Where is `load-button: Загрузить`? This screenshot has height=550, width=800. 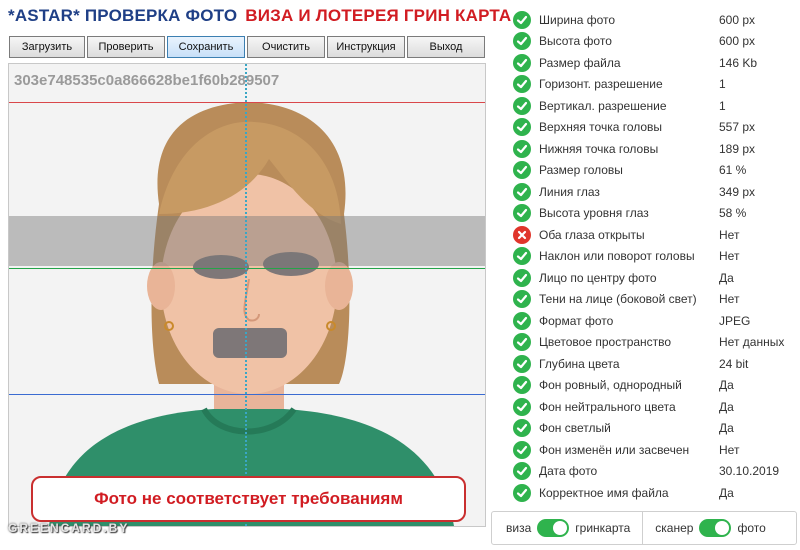 load-button: Загрузить is located at coordinates (47, 47).